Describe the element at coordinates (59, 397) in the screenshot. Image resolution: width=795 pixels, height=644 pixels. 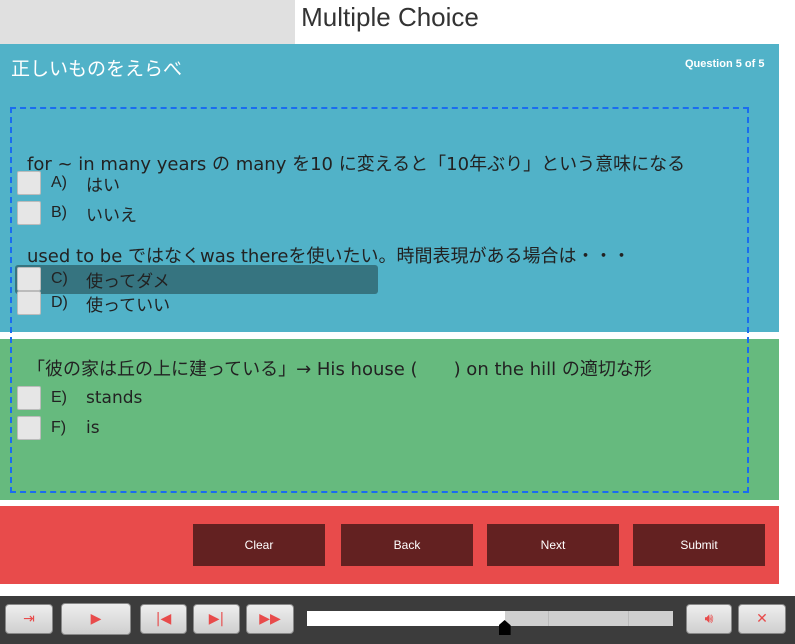
I see `option-letter: E)` at that location.